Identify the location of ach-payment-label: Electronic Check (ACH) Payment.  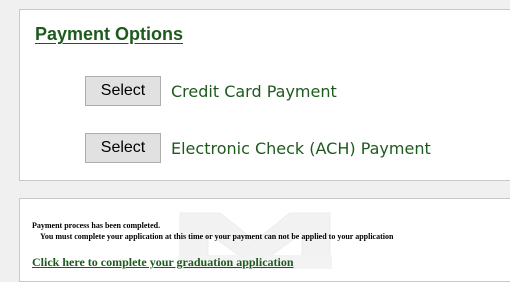
(301, 148).